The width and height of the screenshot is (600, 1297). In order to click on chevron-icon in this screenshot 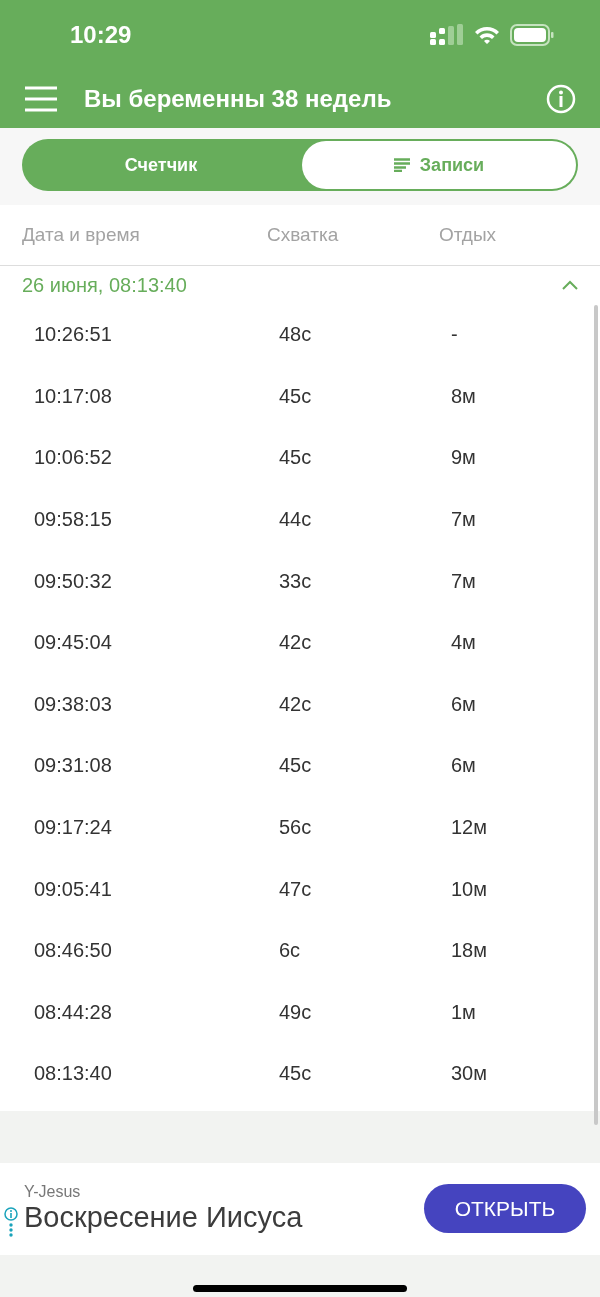, I will do `click(570, 285)`.